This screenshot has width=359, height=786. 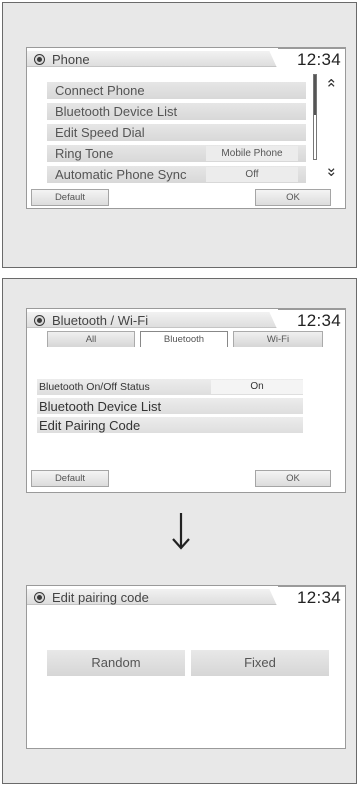 I want to click on menu-item-label: Ring Tone, so click(x=84, y=153).